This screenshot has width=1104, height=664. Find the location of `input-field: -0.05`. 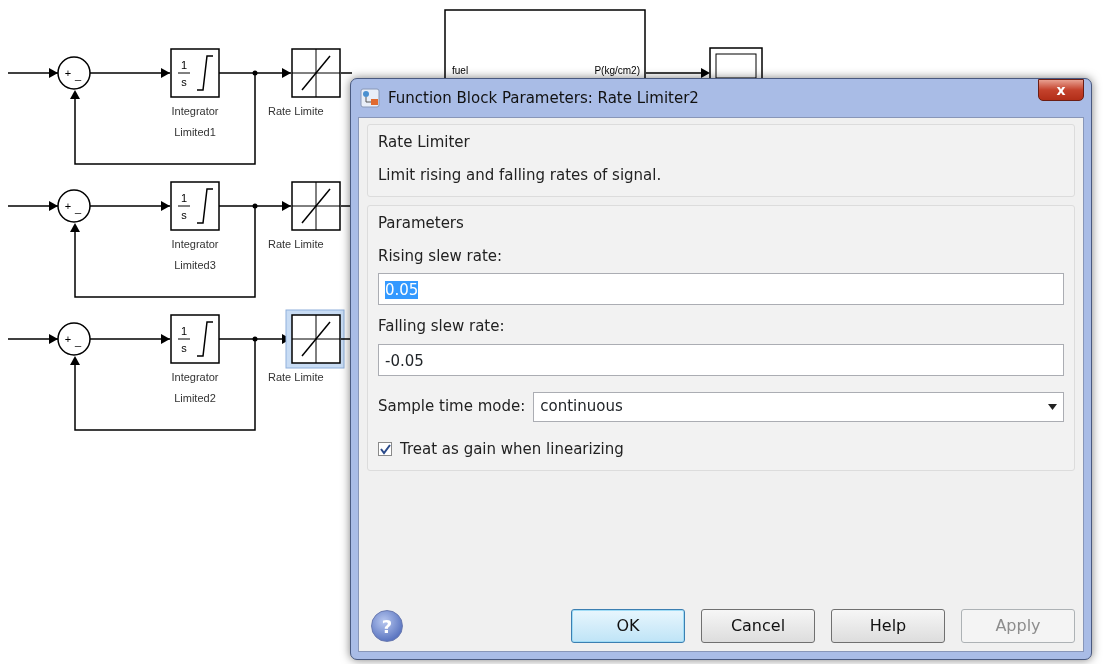

input-field: -0.05 is located at coordinates (721, 359).